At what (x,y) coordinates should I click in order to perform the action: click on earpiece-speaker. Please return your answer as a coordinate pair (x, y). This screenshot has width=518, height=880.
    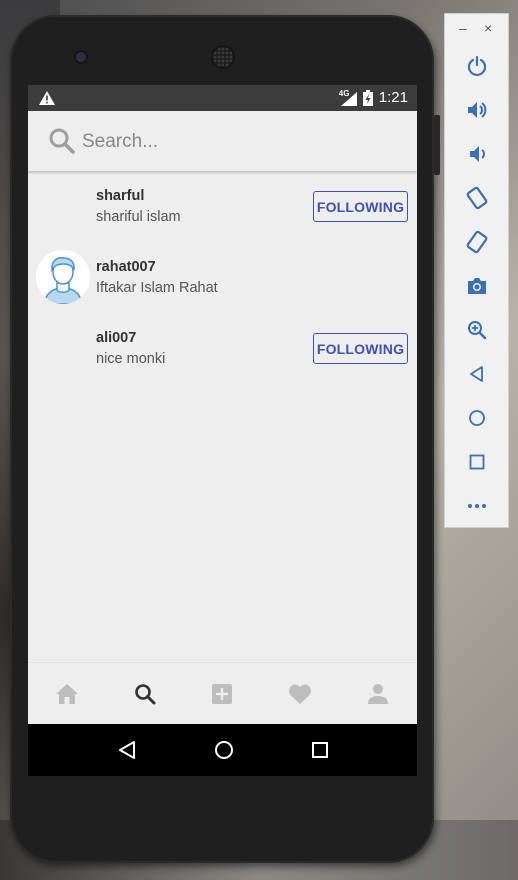
    Looking at the image, I should click on (223, 57).